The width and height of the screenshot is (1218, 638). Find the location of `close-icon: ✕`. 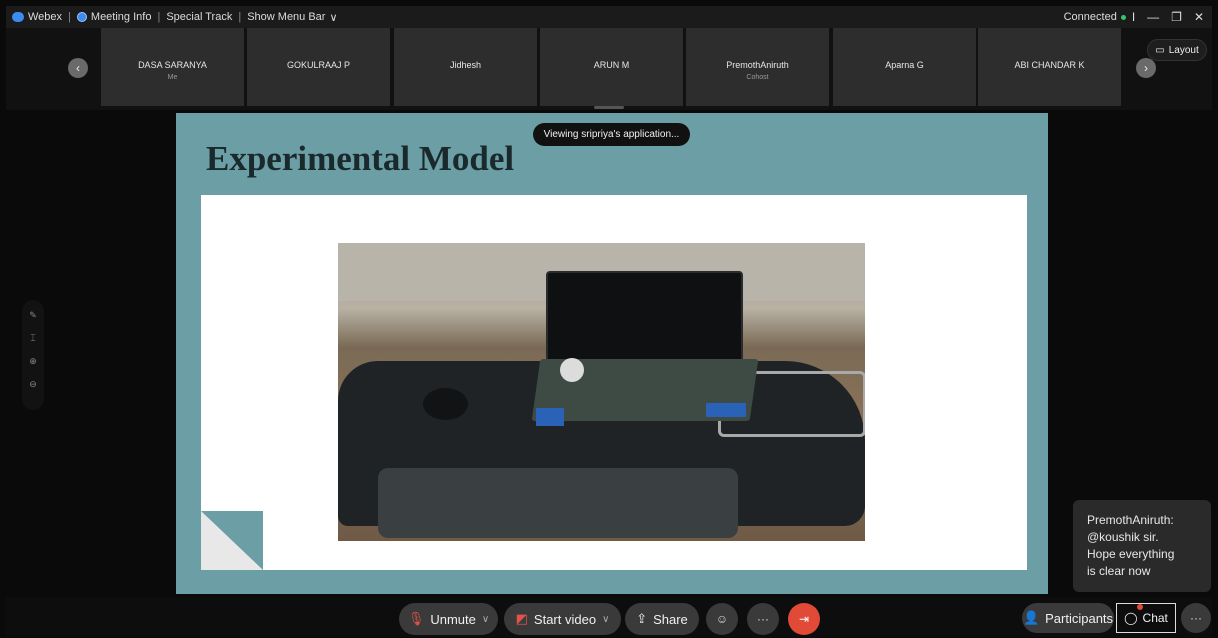

close-icon: ✕ is located at coordinates (1199, 17).